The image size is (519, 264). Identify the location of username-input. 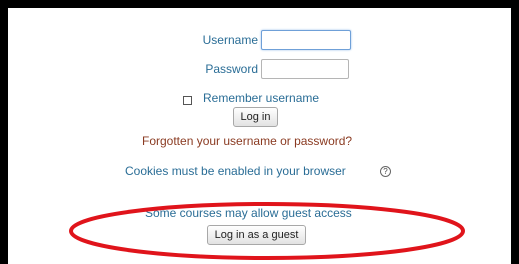
(306, 40).